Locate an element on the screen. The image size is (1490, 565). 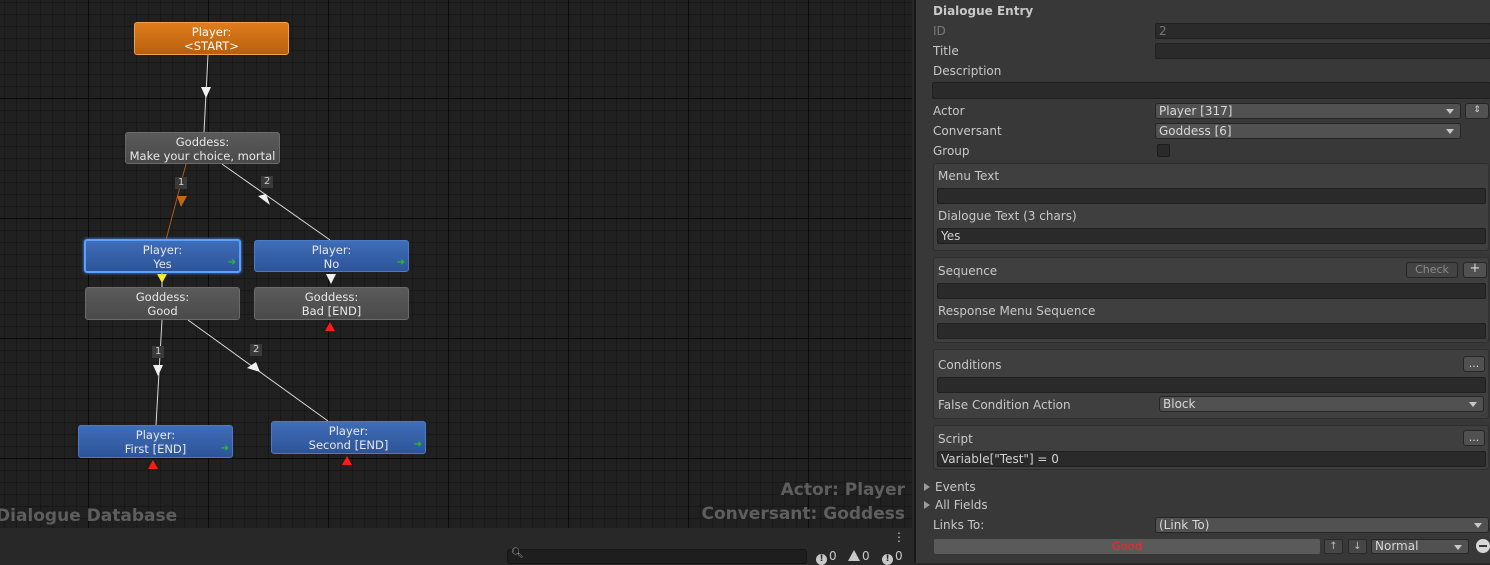
sequence-section: Sequence Check + Response Menu Sequence is located at coordinates (1211, 300).